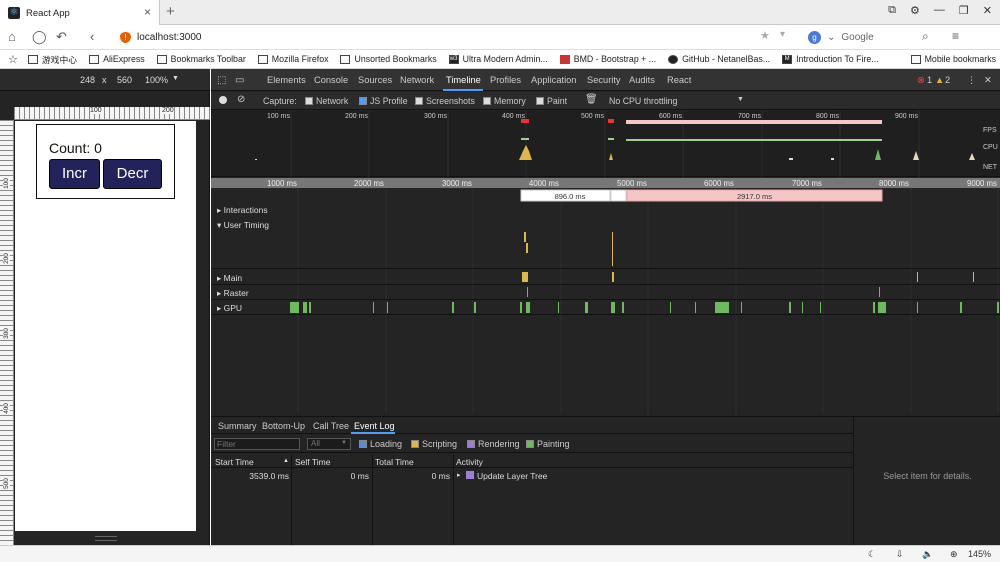  Describe the element at coordinates (124, 80) in the screenshot. I see `device-height: 560` at that location.